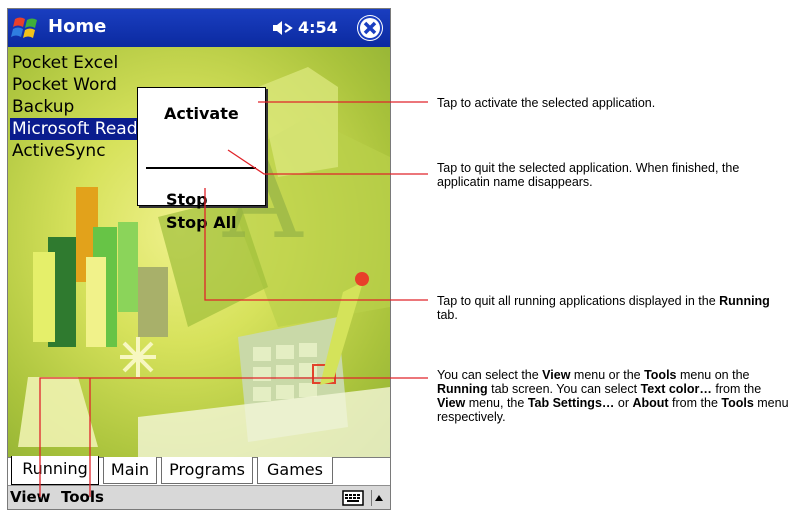 The image size is (794, 513). Describe the element at coordinates (650, 403) in the screenshot. I see `annotation-bold: About` at that location.